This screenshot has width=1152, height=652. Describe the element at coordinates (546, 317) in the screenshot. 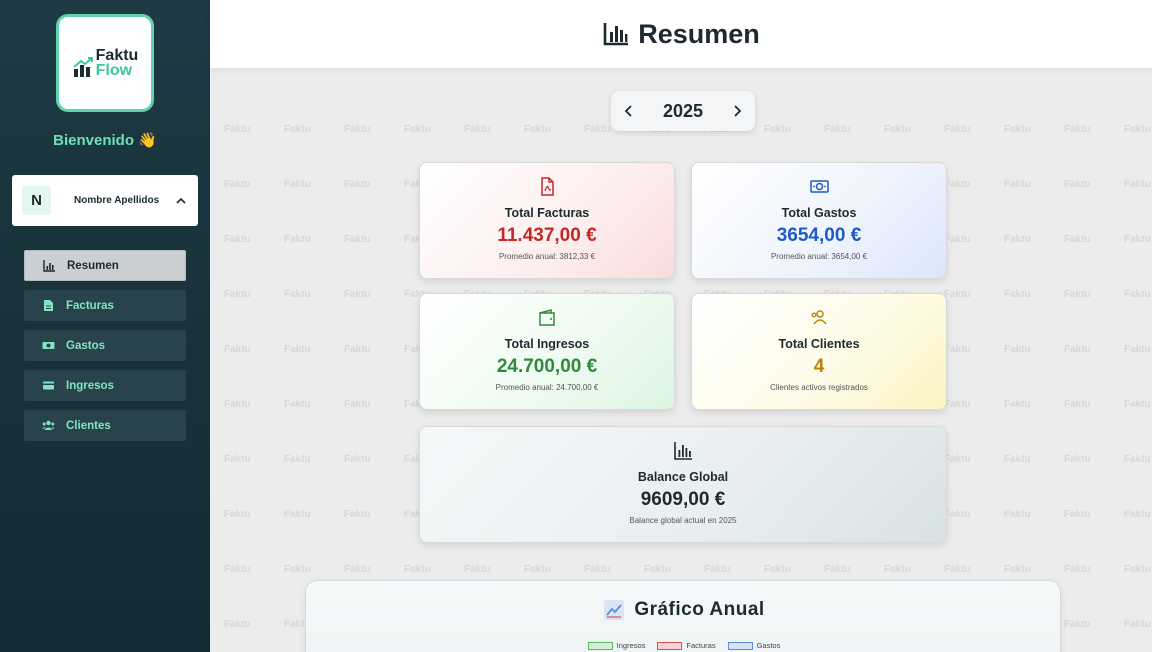

I see `wallet-icon` at that location.